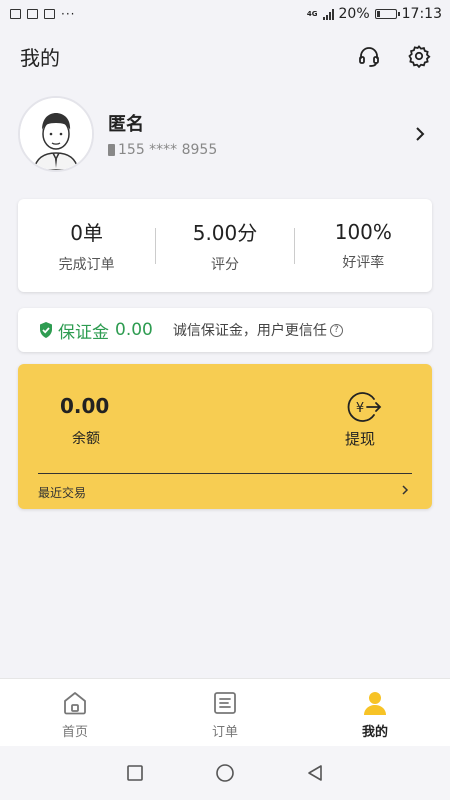 Image resolution: width=450 pixels, height=800 pixels. What do you see at coordinates (126, 124) in the screenshot?
I see `user-name: 匿名` at bounding box center [126, 124].